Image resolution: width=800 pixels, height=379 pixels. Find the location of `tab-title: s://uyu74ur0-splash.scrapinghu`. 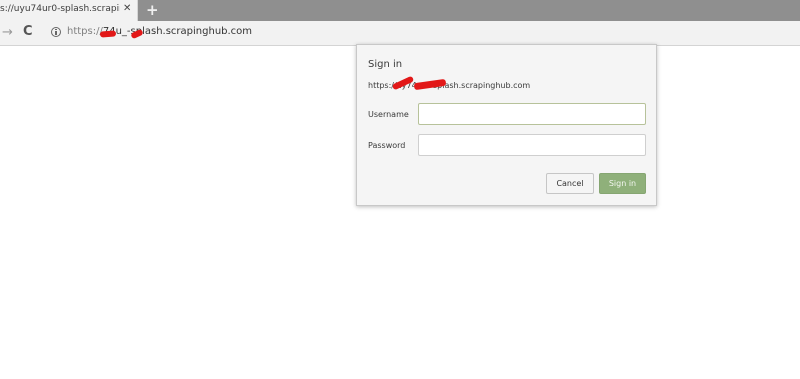

tab-title: s://uyu74ur0-splash.scrapinghu is located at coordinates (60, 9).